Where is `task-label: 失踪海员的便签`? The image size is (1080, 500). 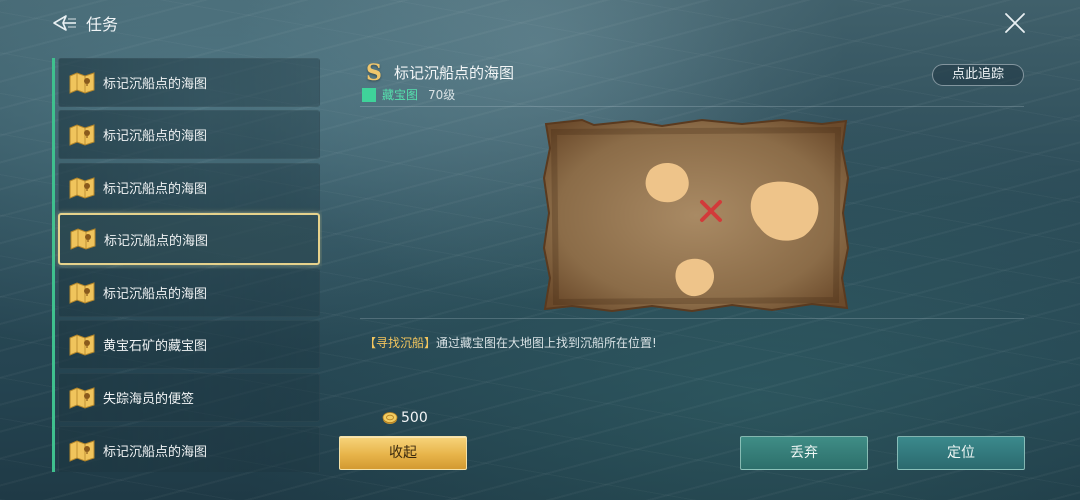 task-label: 失踪海员的便签 is located at coordinates (149, 399).